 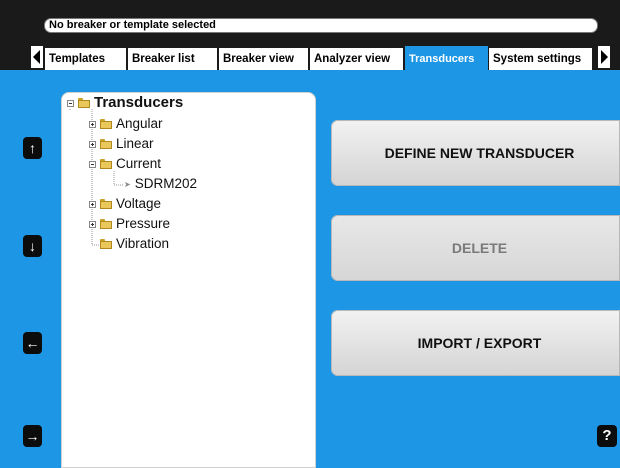 What do you see at coordinates (129, 224) in the screenshot?
I see `tree-node-pressure: Pressure` at bounding box center [129, 224].